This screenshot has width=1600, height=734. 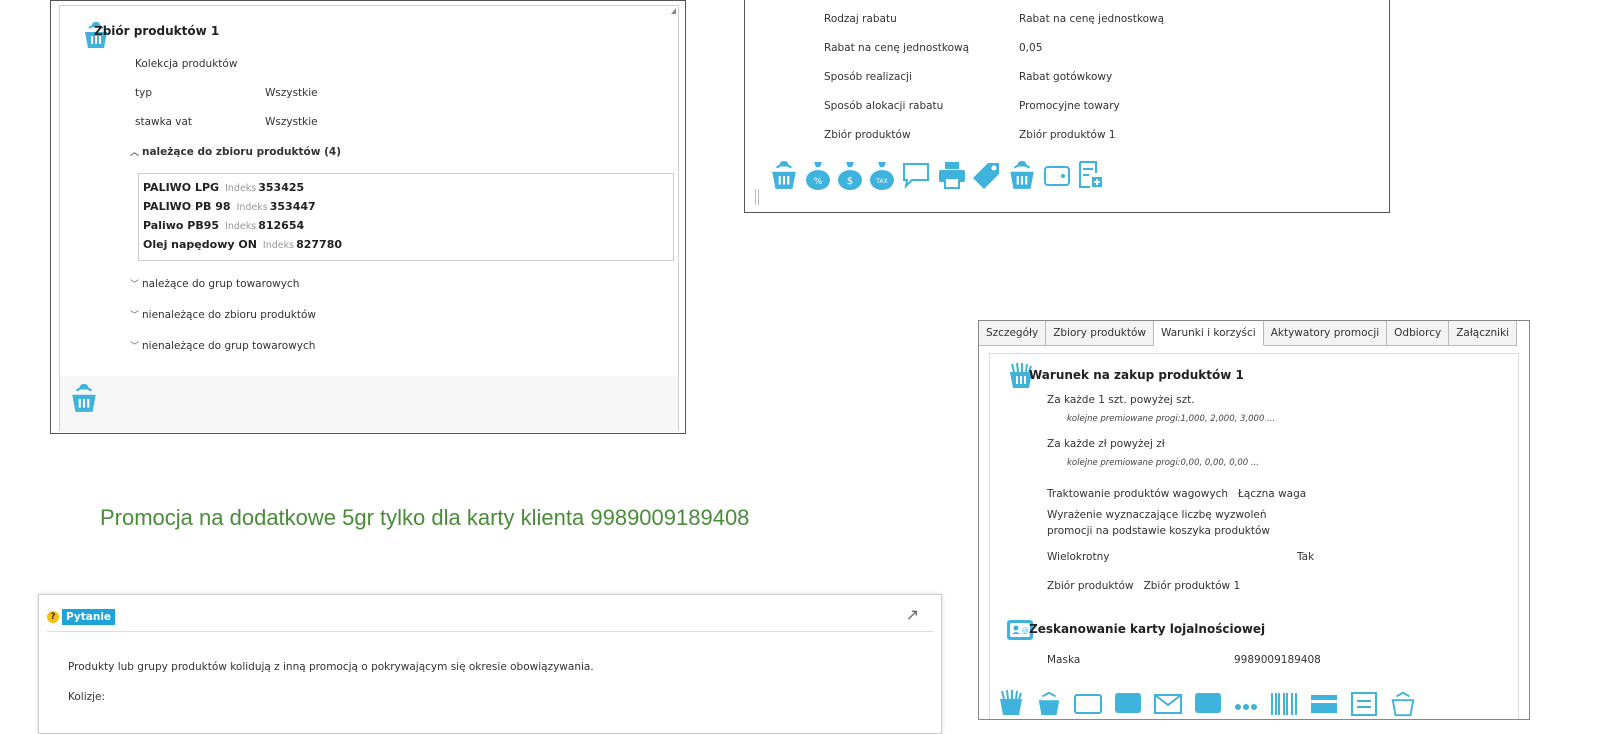 I want to click on mask-row: Maska 9989009189408, so click(x=1184, y=660).